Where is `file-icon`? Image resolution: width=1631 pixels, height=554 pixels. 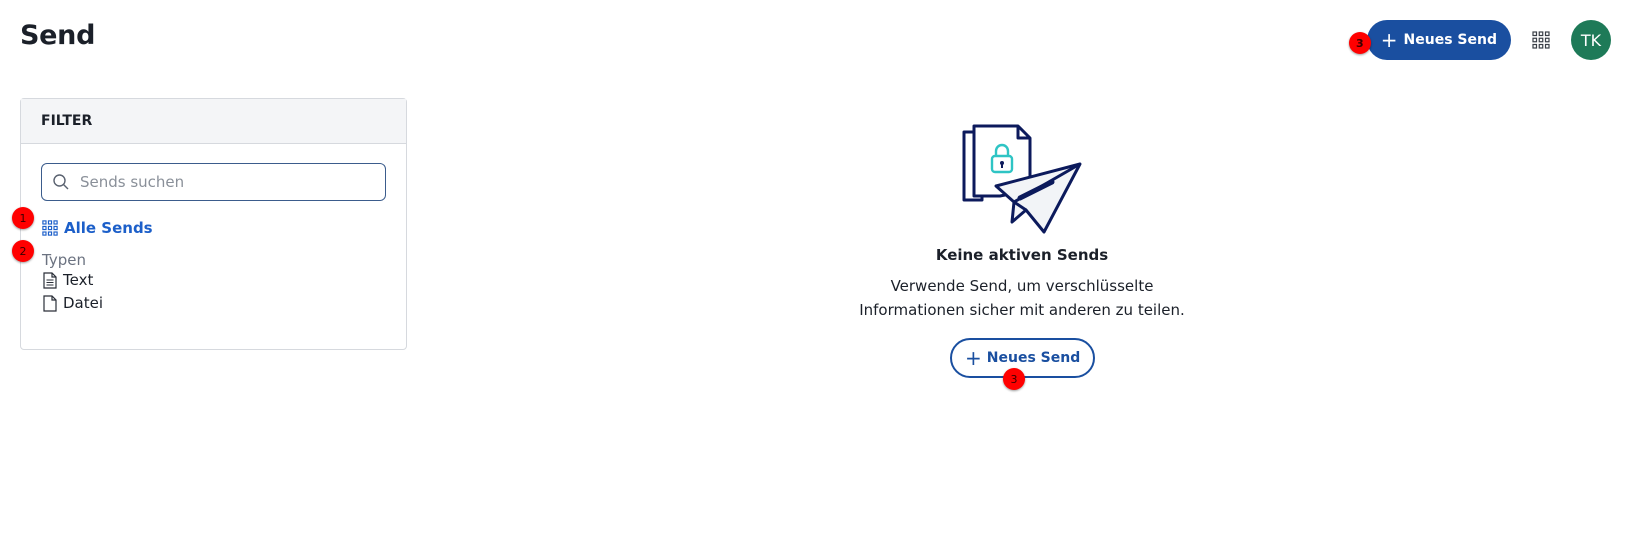 file-icon is located at coordinates (50, 303).